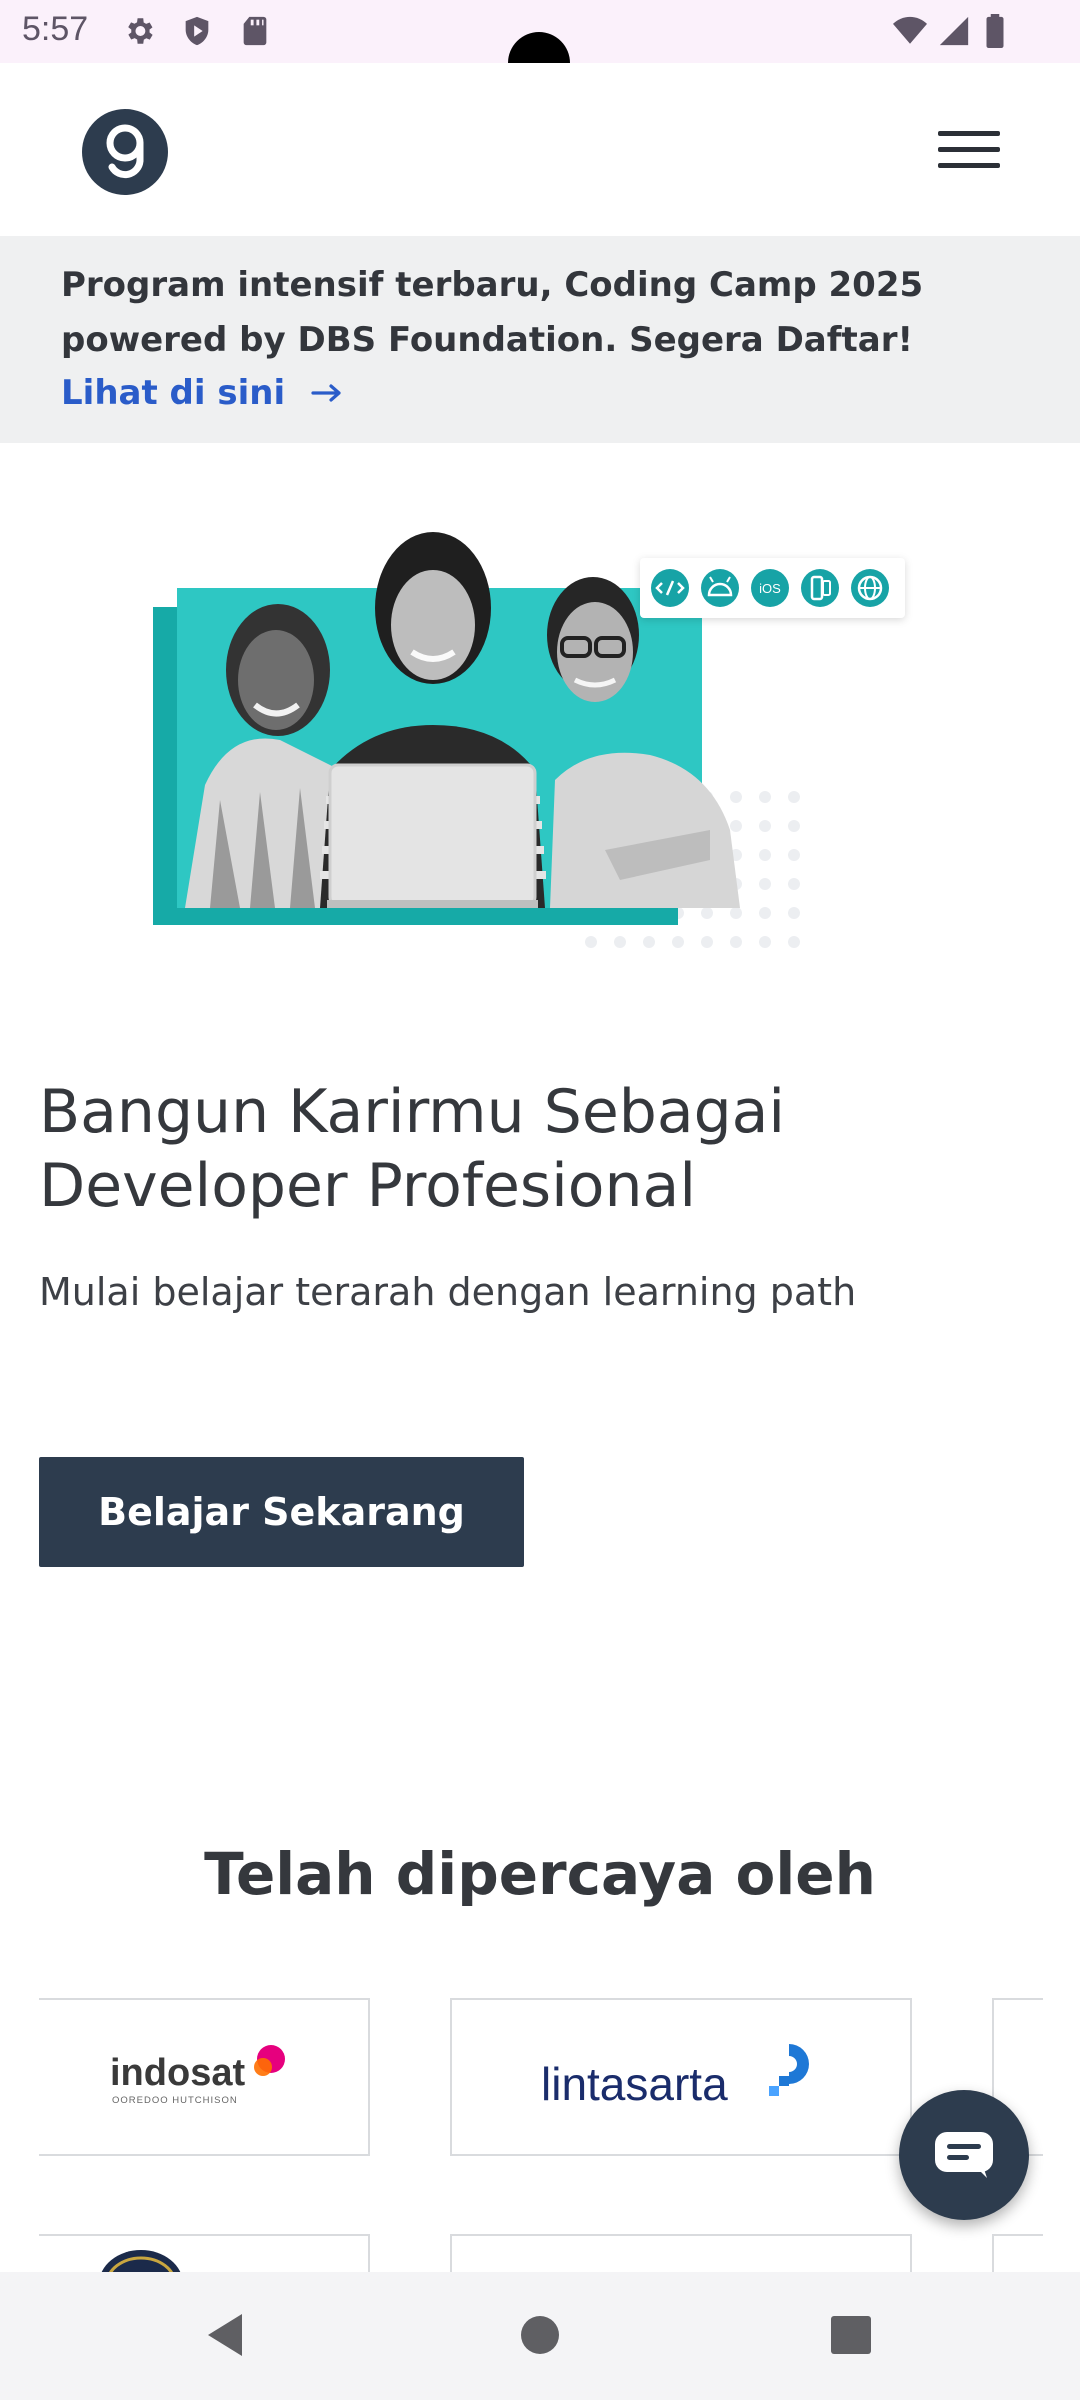 This screenshot has height=2400, width=1080. I want to click on announcement-link-label: Lihat di sini, so click(173, 393).